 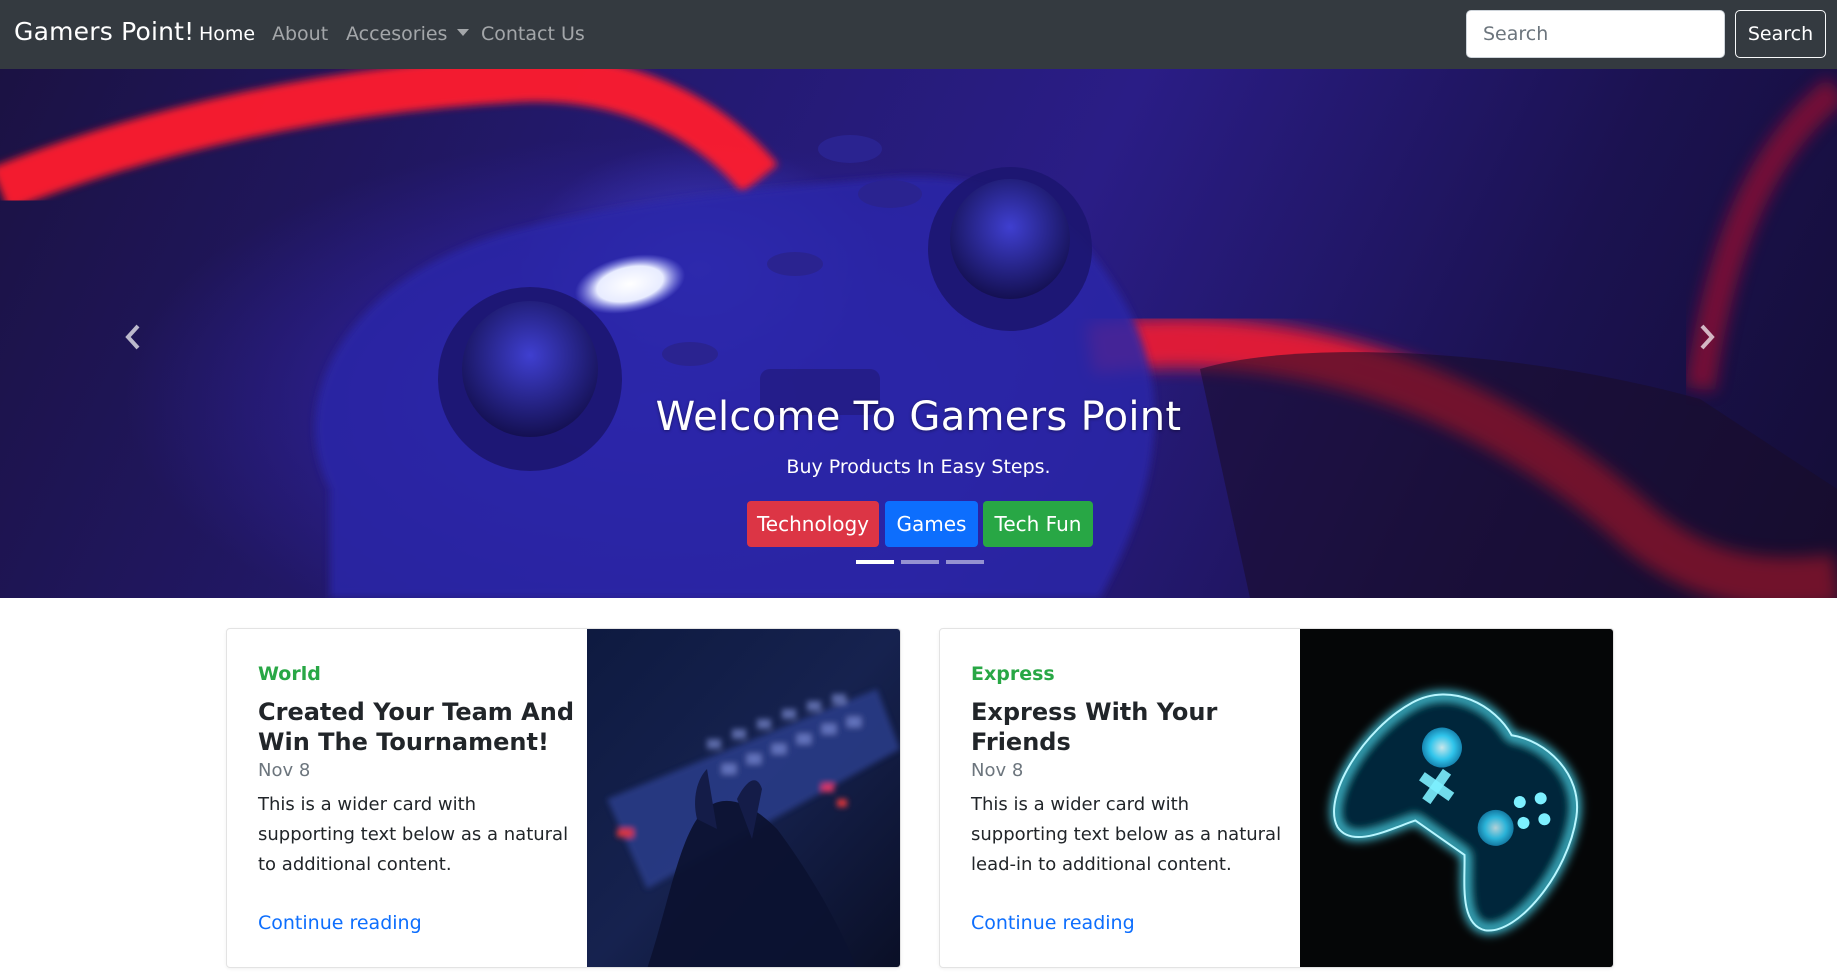 I want to click on games-button: Games, so click(x=931, y=524).